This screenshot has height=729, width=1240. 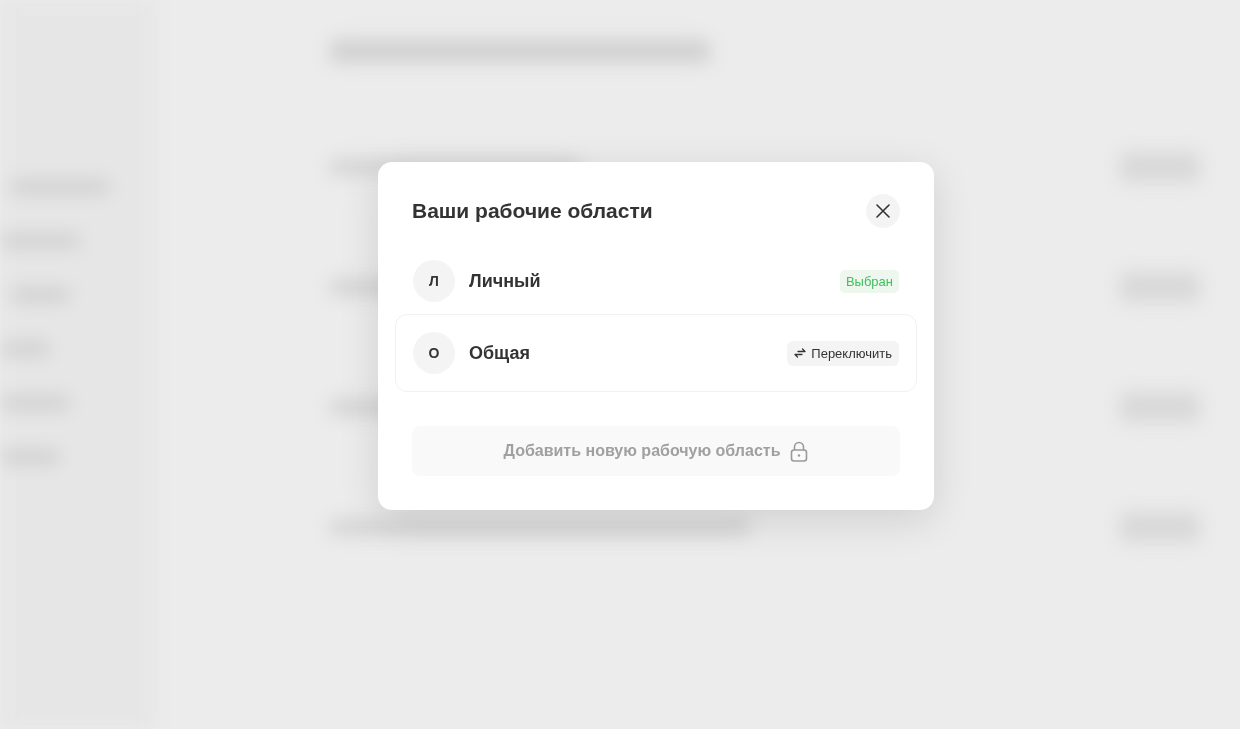 What do you see at coordinates (434, 281) in the screenshot?
I see `workspace-avatar: Л` at bounding box center [434, 281].